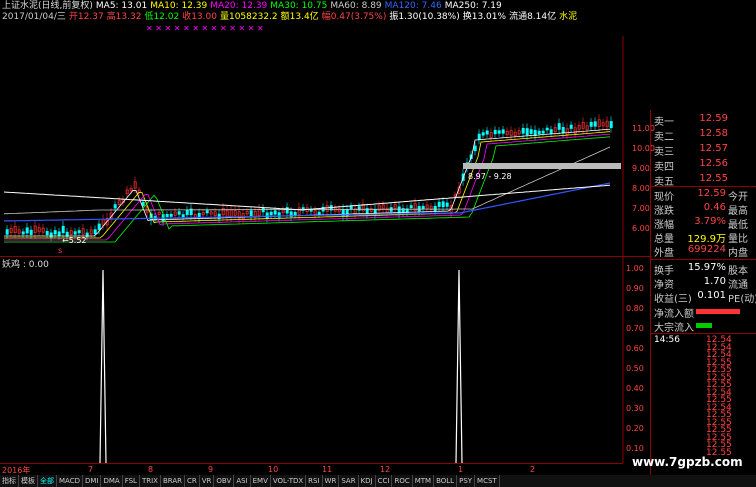 Image resolution: width=756 pixels, height=487 pixels. Describe the element at coordinates (314, 481) in the screenshot. I see `tab-item: RSI` at that location.